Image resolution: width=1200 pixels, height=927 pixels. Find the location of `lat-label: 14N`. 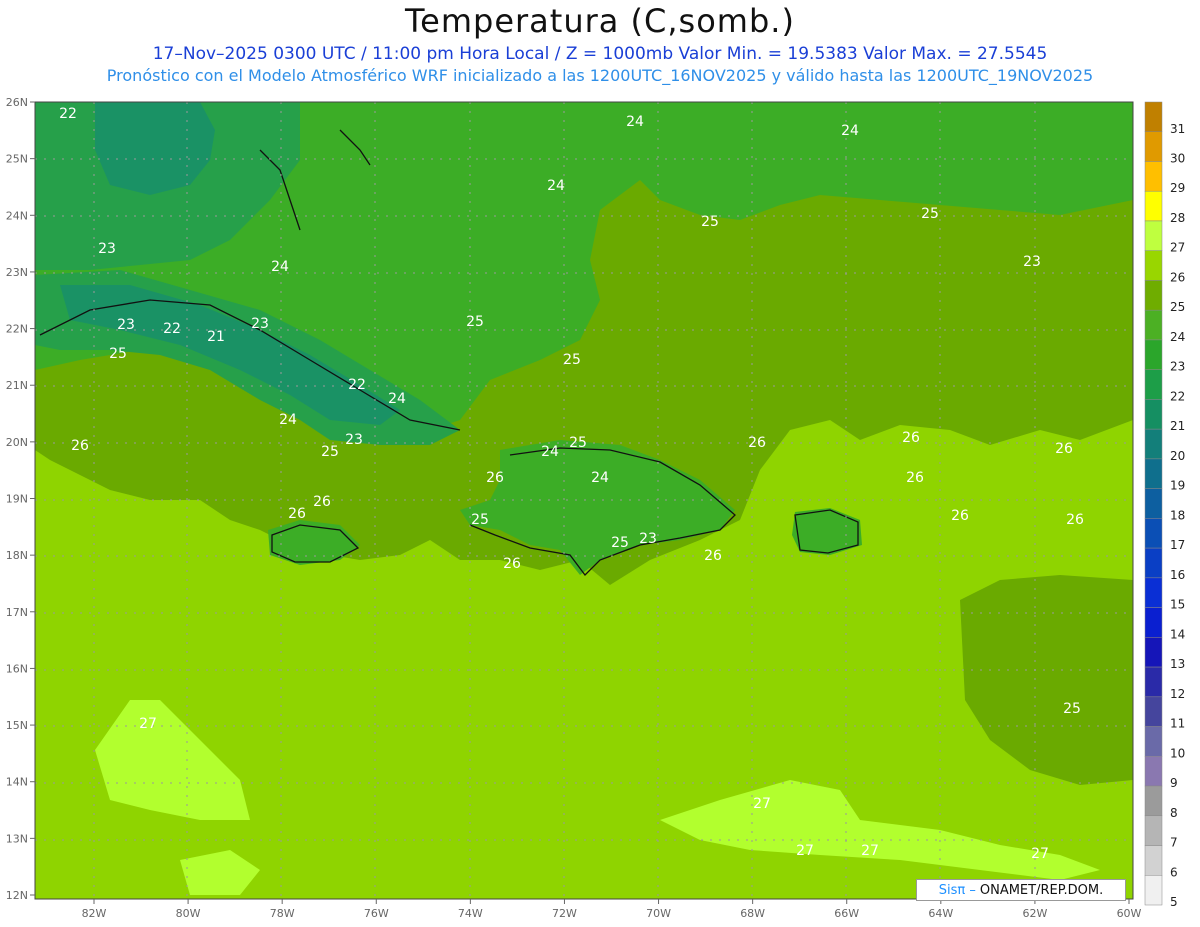

lat-label: 14N is located at coordinates (17, 782).